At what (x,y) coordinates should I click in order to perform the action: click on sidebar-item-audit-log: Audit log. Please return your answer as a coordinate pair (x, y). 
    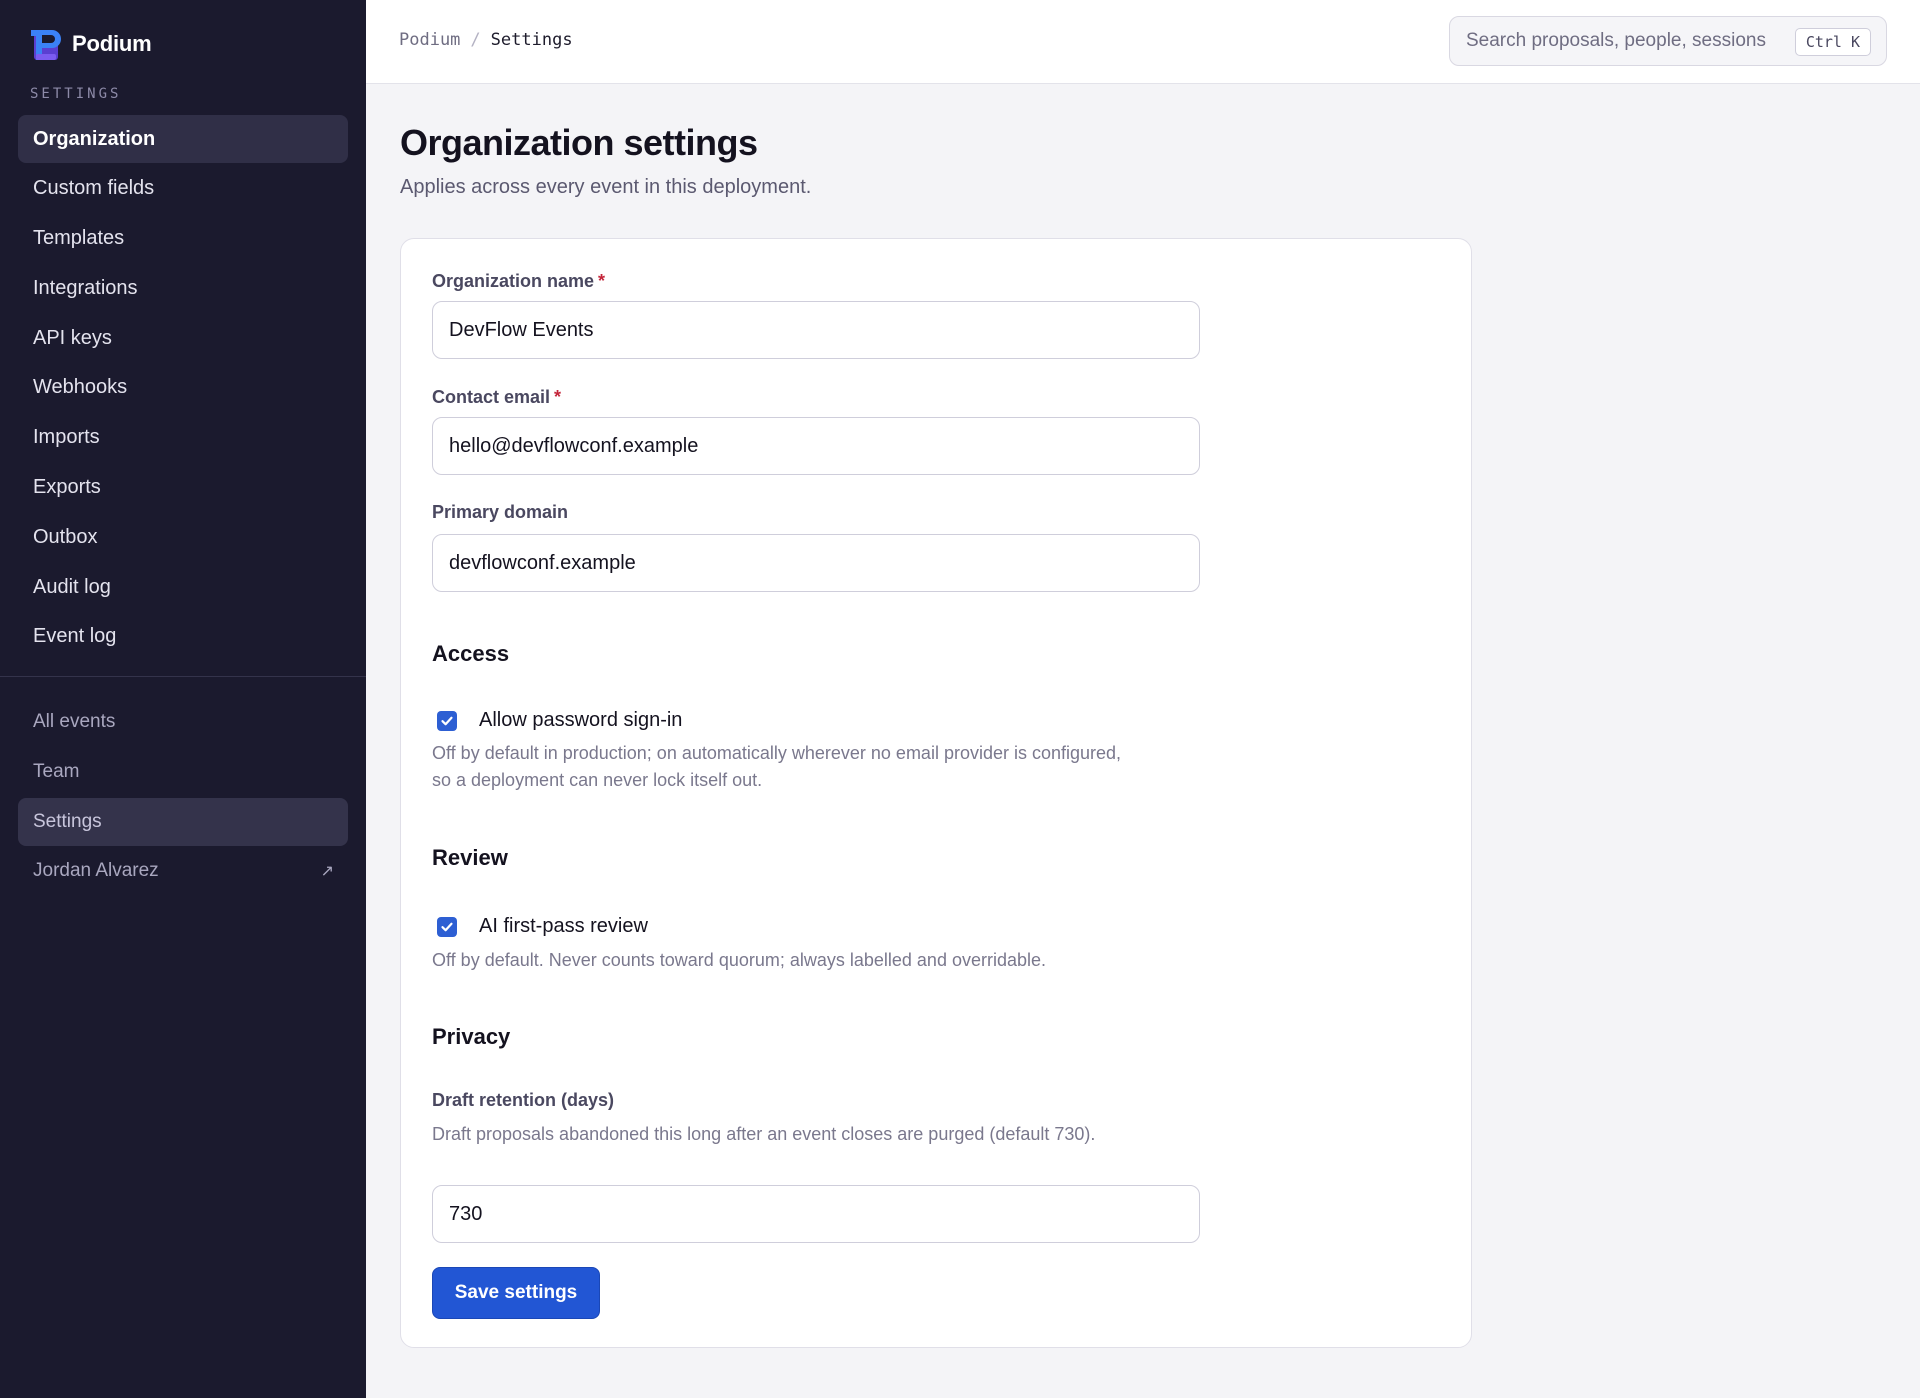
    Looking at the image, I should click on (183, 587).